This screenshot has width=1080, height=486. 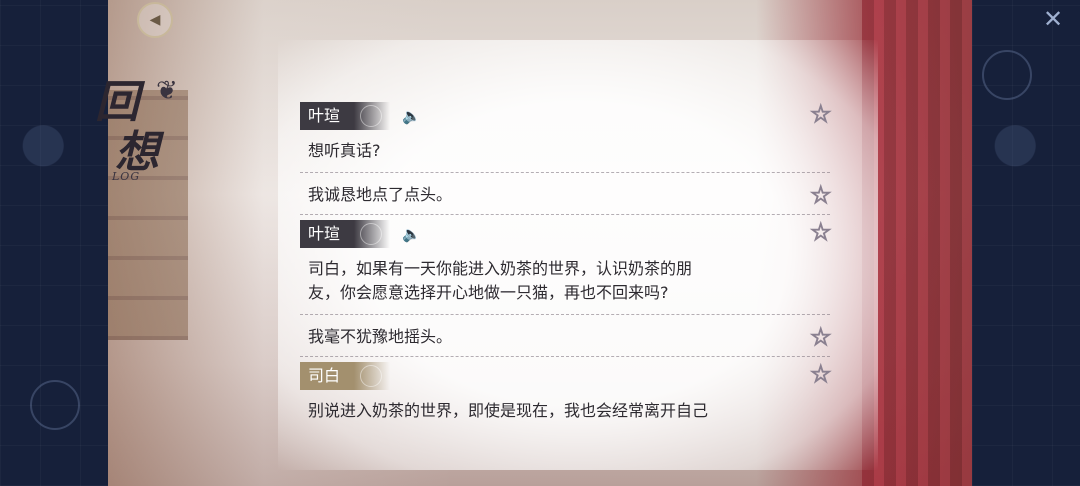 I want to click on log-entry: 司白 别说进入奶茶的世界，即使是现在，我也会经常离开自己 ☆, so click(x=570, y=400).